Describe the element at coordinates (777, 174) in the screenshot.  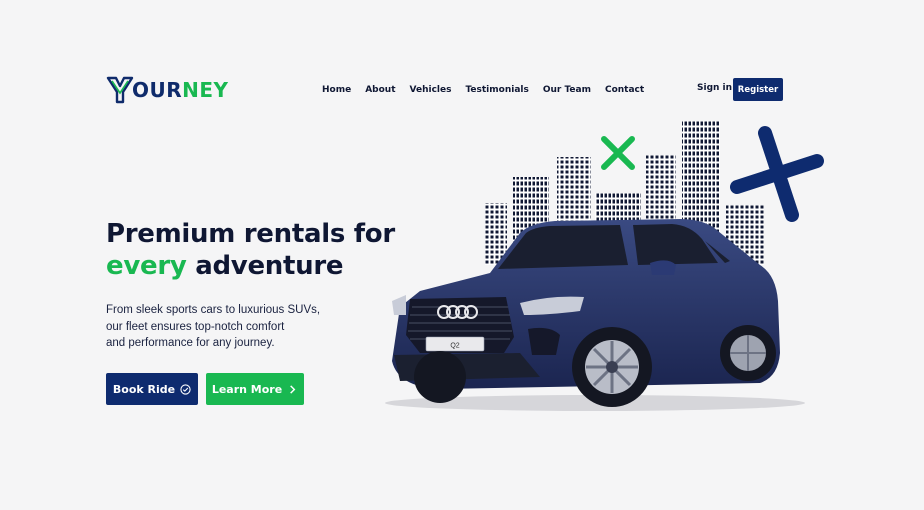
I see `navy-x-icon` at that location.